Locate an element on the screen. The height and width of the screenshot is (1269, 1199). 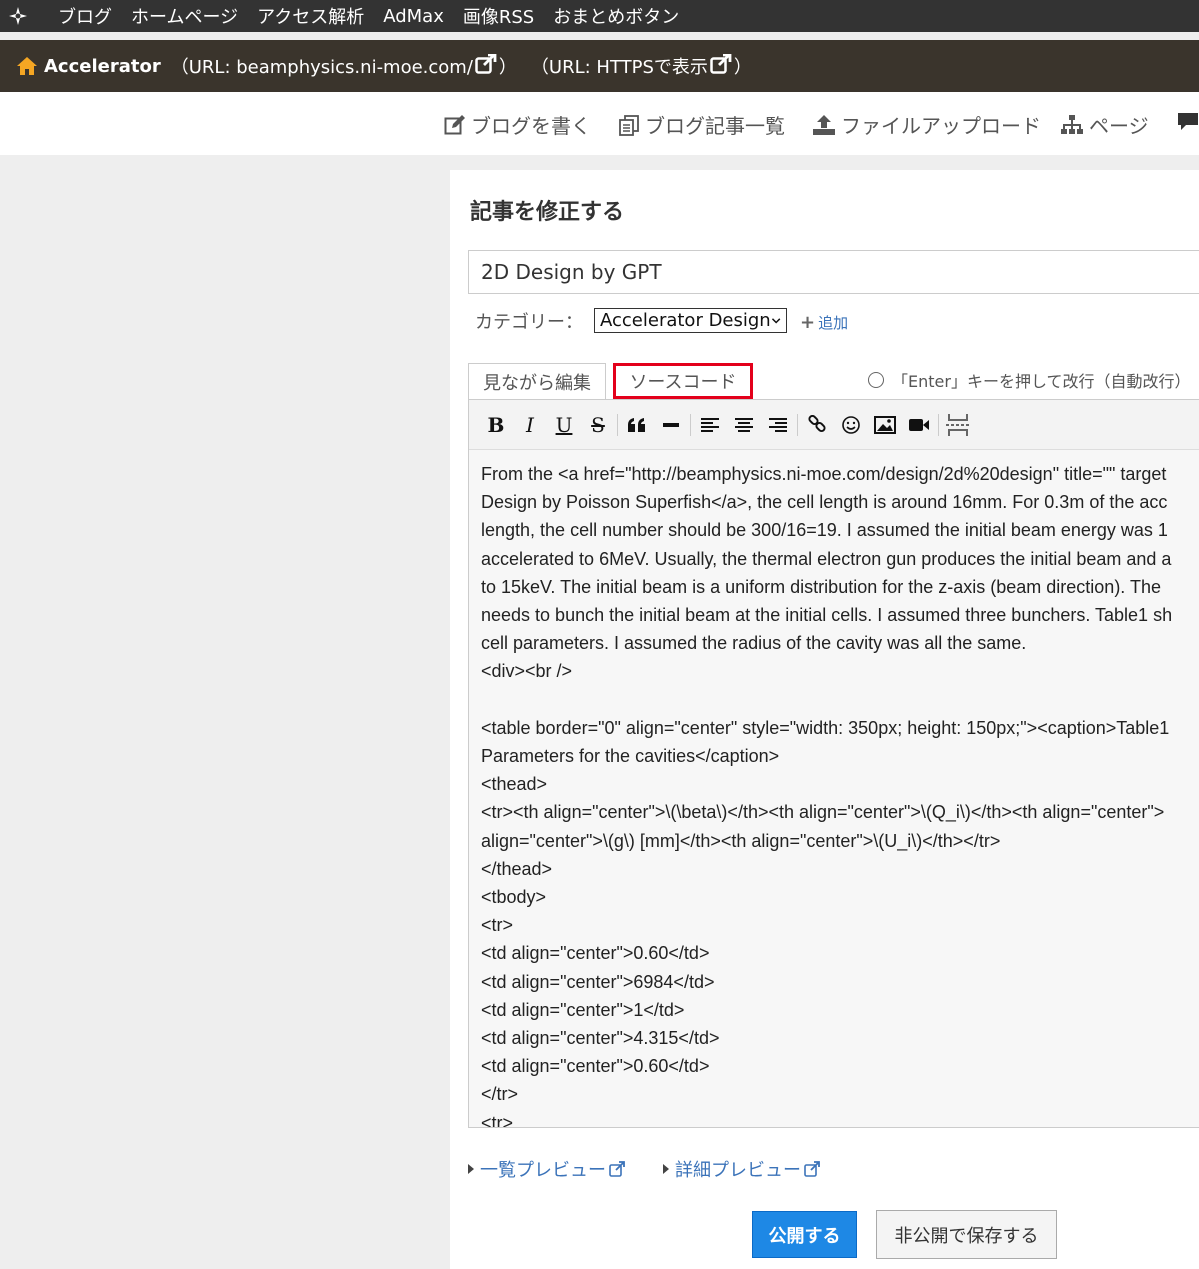
enter-newline-label: 「Enter」キーを押して改行（自動改行） is located at coordinates (1041, 381).